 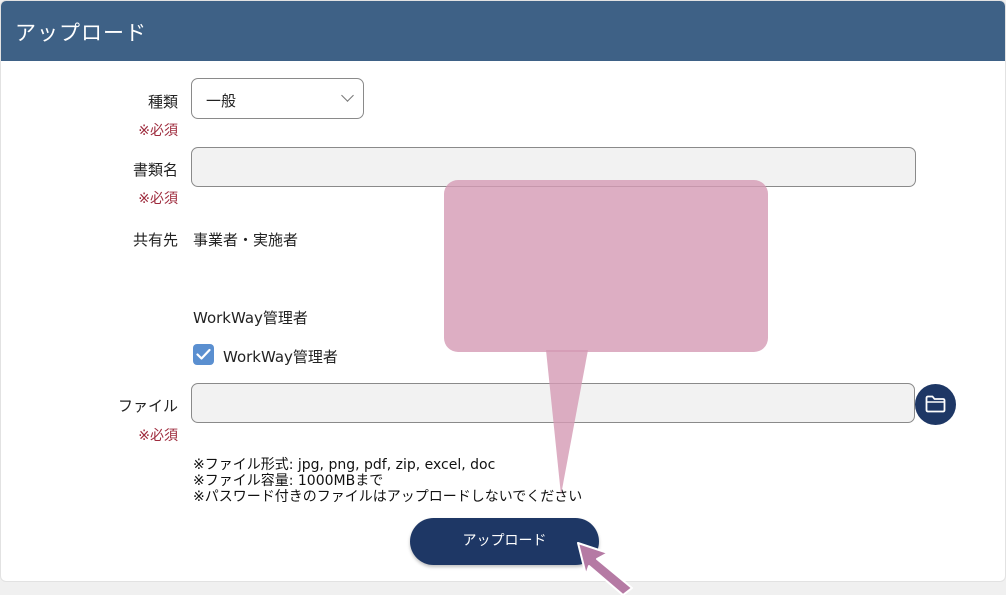 What do you see at coordinates (605, 568) in the screenshot?
I see `pointer-arrow-icon` at bounding box center [605, 568].